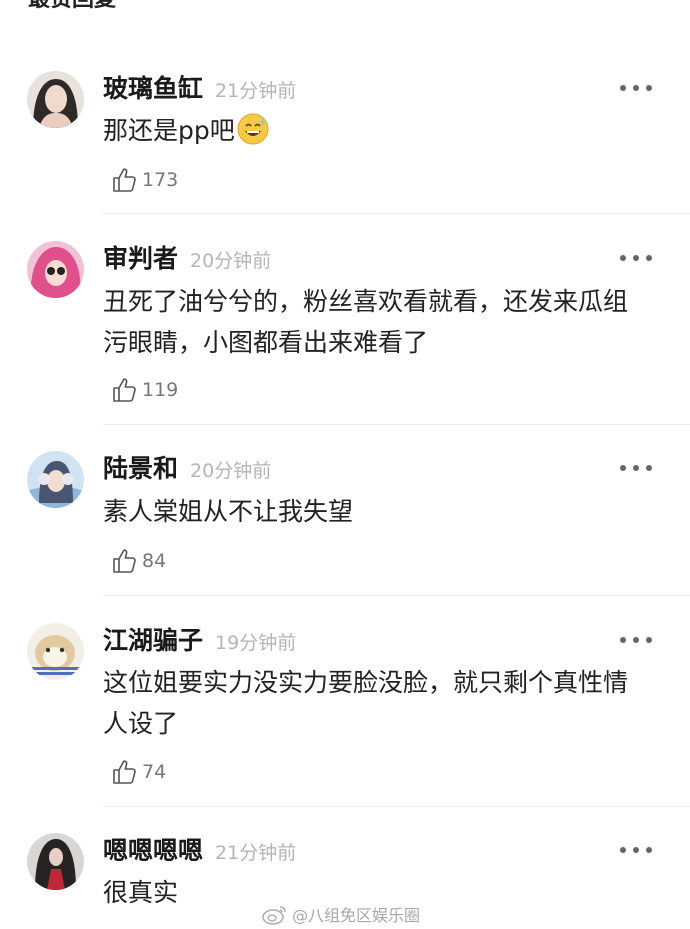 The image size is (690, 929). I want to click on username: 陆景和, so click(140, 469).